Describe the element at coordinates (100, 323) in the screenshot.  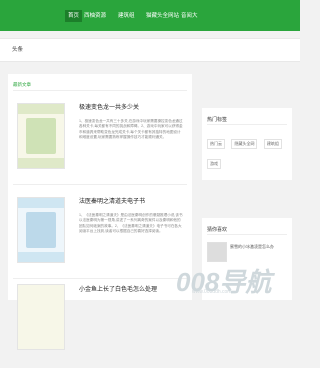
I see `list-item: 小金鱼上长了白色毛怎么处理` at that location.